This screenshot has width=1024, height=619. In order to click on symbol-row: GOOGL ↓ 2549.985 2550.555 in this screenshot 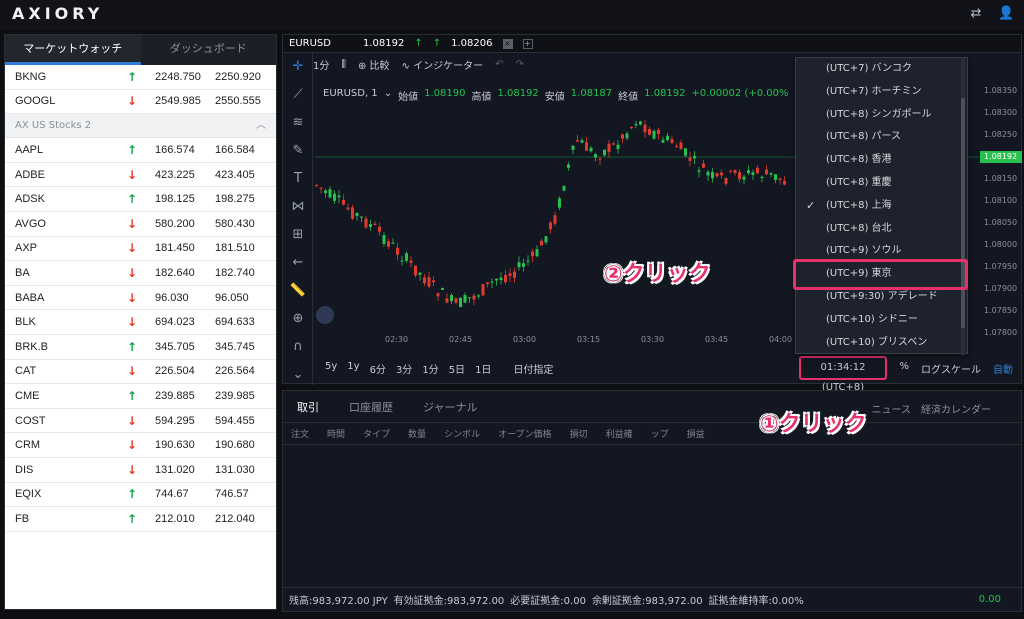, I will do `click(140, 102)`.